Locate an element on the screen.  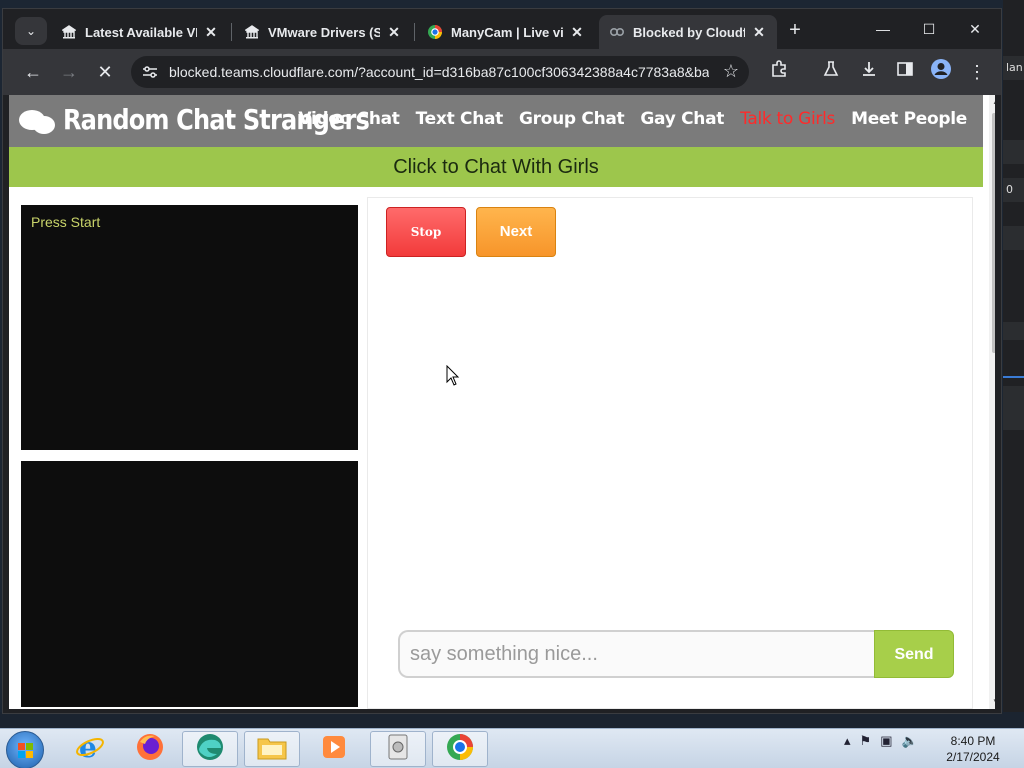
tab-manycam: ManyCam | Live video ✕ is located at coordinates (506, 32).